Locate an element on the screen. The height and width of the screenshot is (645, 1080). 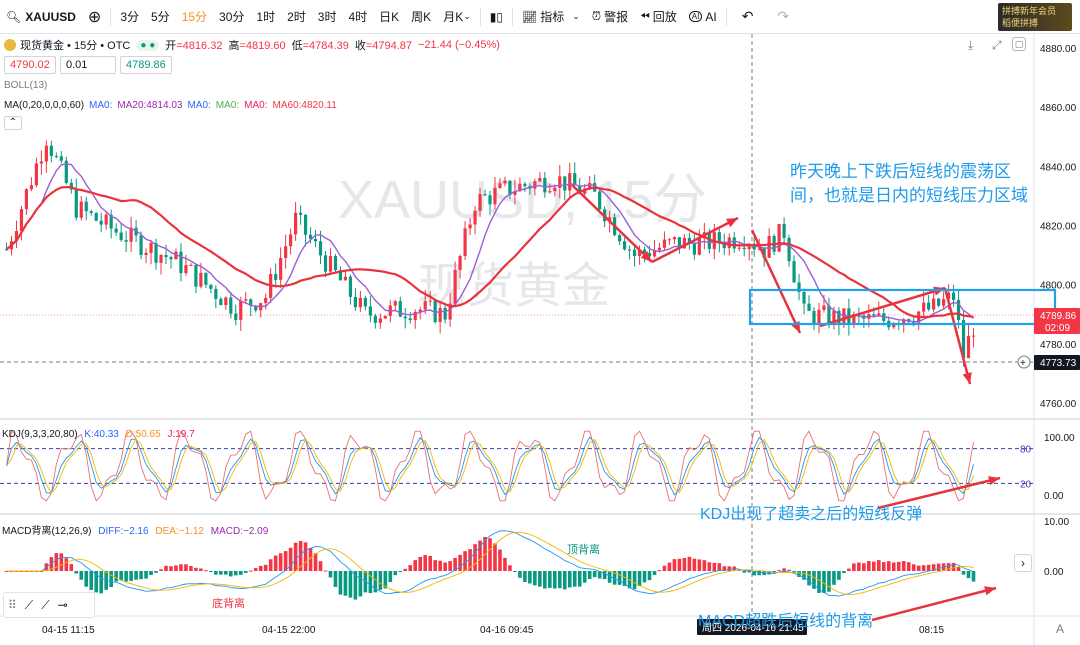
boll-label: BOLL(13) is located at coordinates (25, 85).